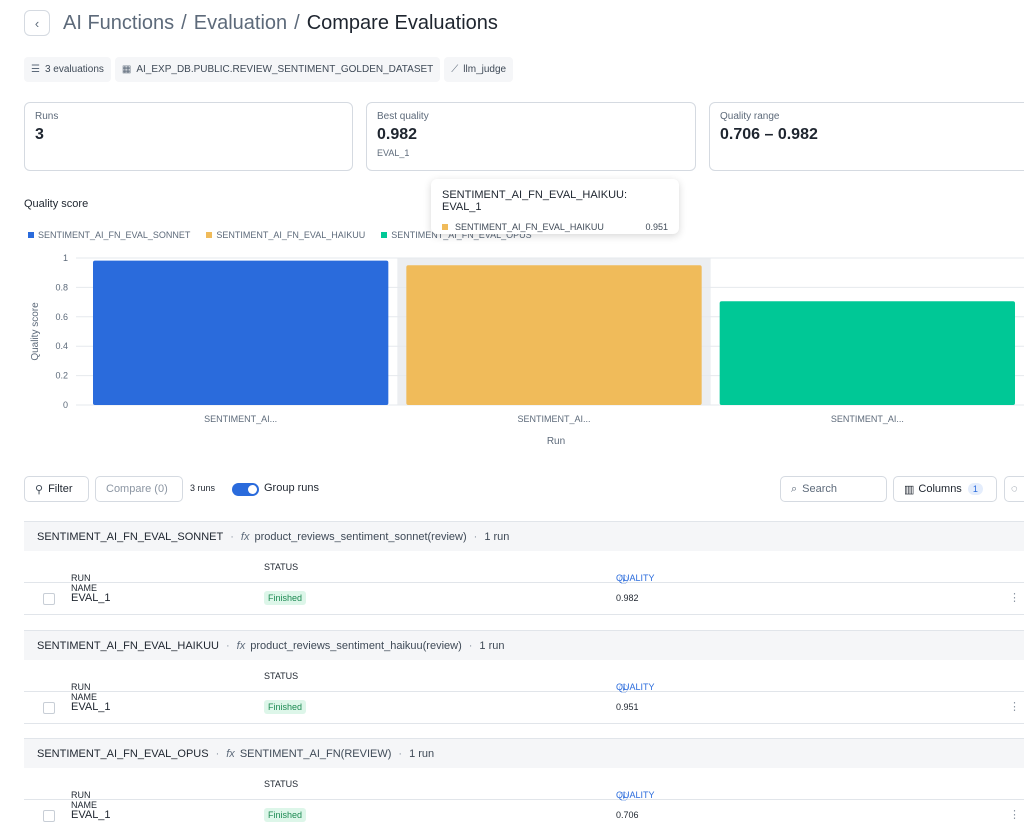 The height and width of the screenshot is (830, 1024). Describe the element at coordinates (397, 134) in the screenshot. I see `stat-value: 0.982` at that location.